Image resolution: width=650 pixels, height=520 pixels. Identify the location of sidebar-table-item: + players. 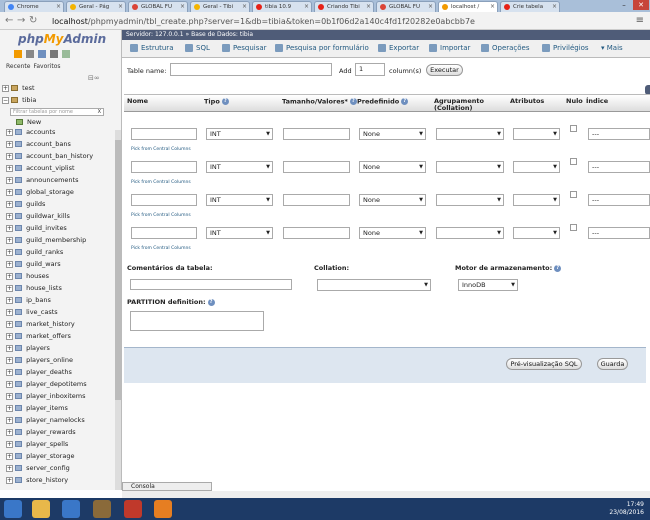
(62, 348).